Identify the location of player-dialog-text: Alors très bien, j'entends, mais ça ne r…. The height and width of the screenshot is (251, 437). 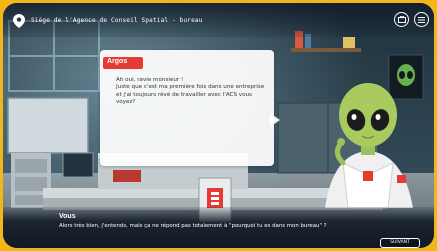
(193, 226).